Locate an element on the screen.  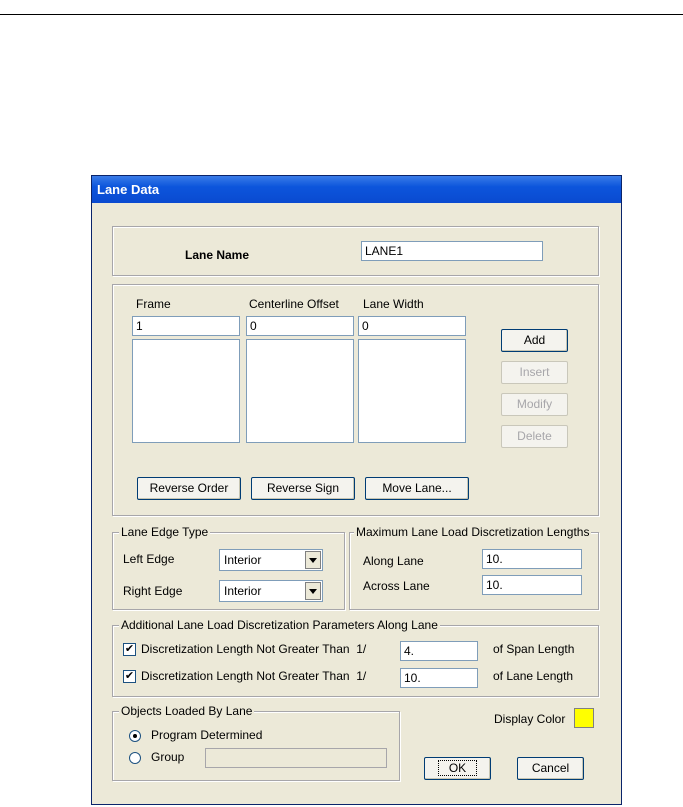
reverse-sign-button: Reverse Sign is located at coordinates (303, 488).